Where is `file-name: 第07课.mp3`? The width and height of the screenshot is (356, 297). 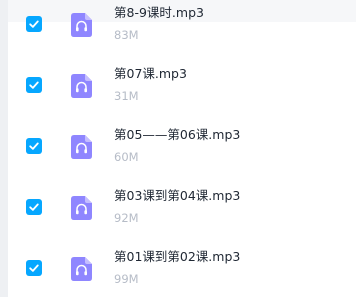 file-name: 第07课.mp3 is located at coordinates (150, 74).